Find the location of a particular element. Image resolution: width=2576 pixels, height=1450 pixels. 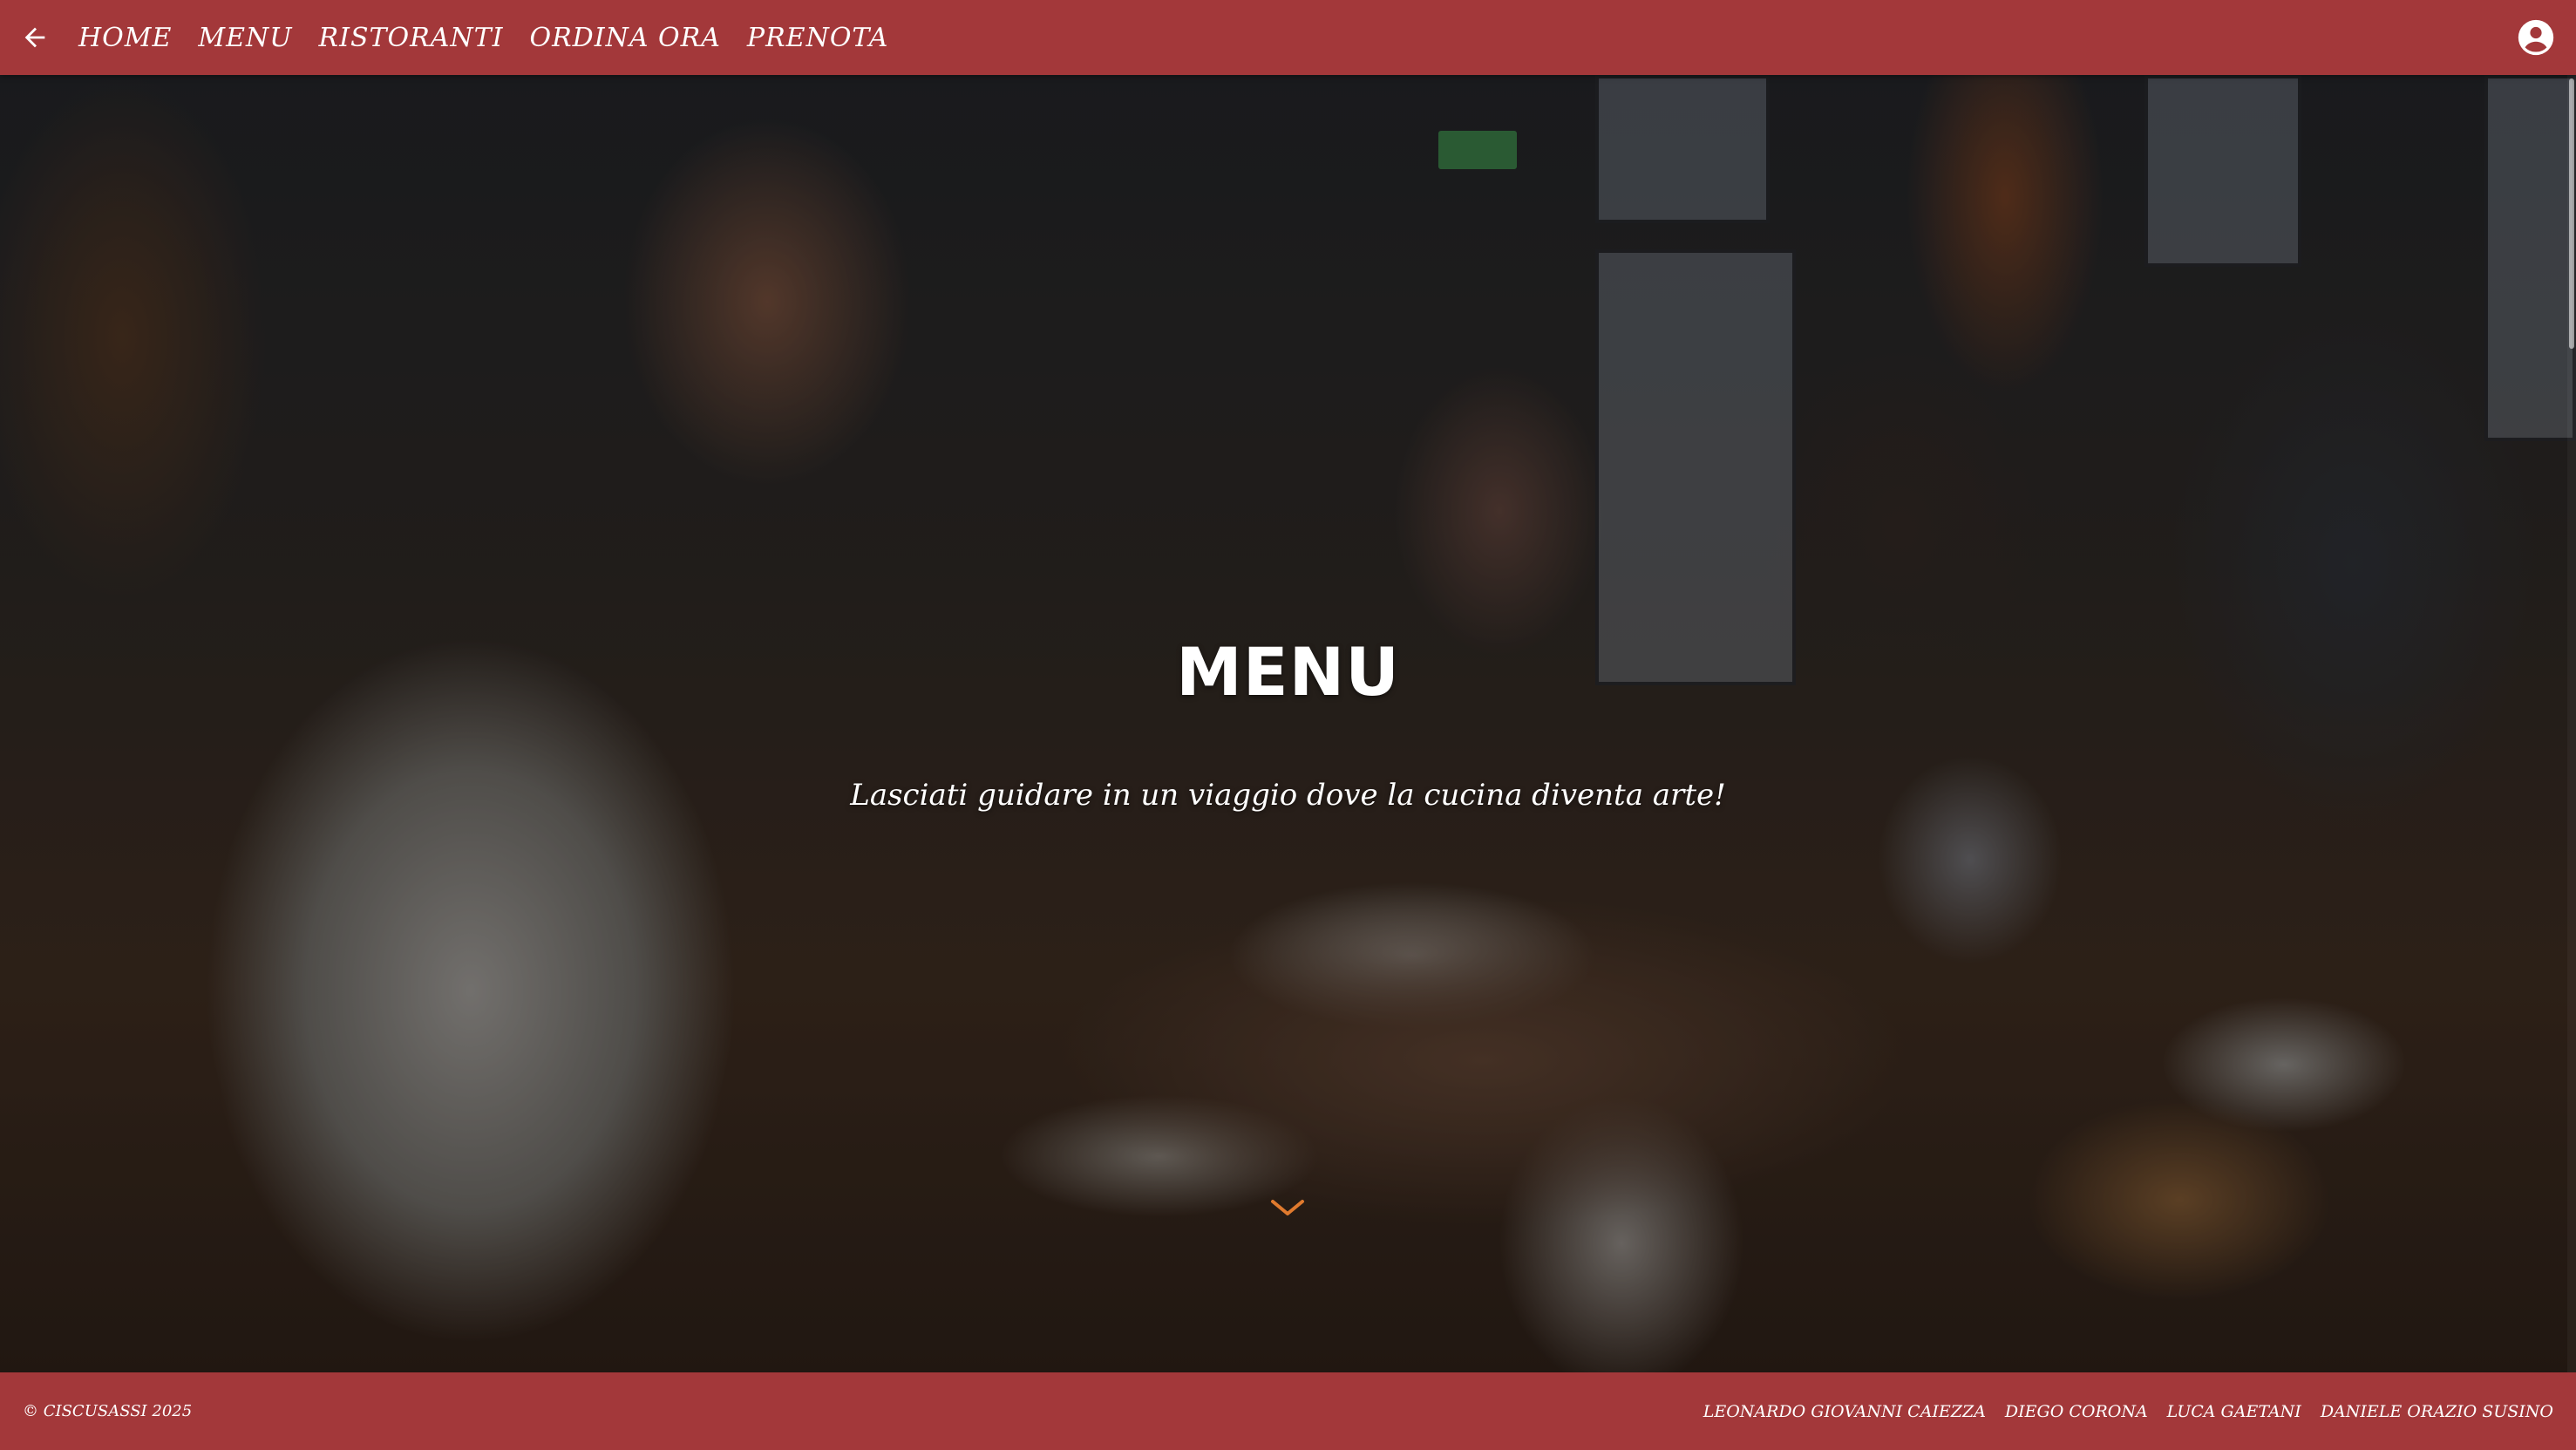

scrollbar-thumb is located at coordinates (2571, 213).